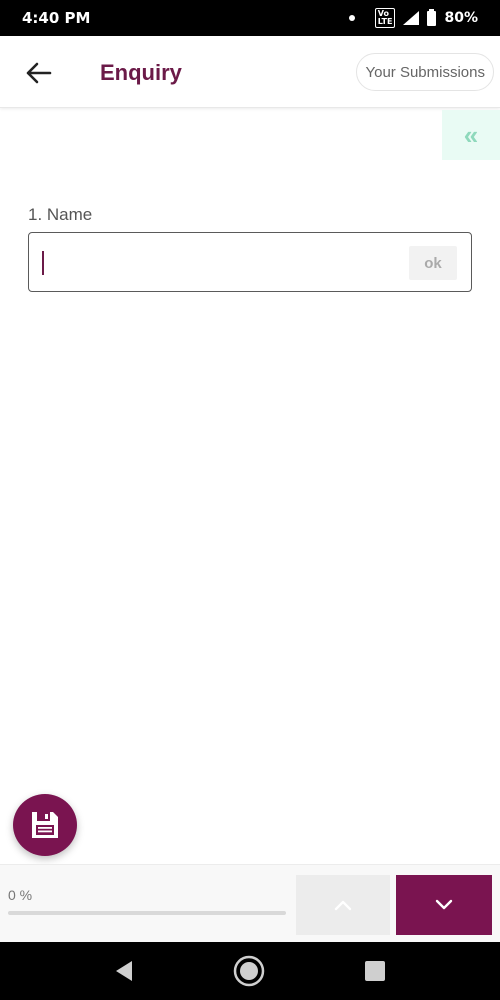 The image size is (500, 1000). I want to click on android-navigation-bar, so click(250, 971).